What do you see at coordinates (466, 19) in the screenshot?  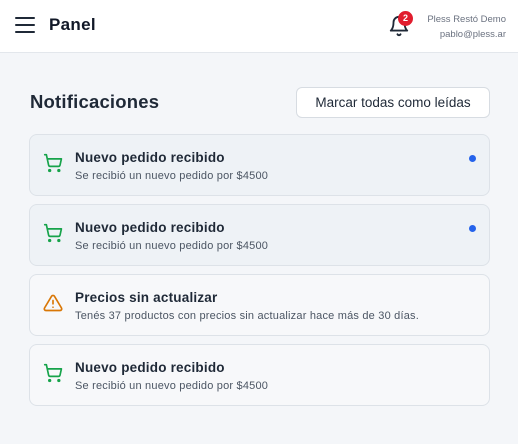 I see `user-name: Pless Restó Demo` at bounding box center [466, 19].